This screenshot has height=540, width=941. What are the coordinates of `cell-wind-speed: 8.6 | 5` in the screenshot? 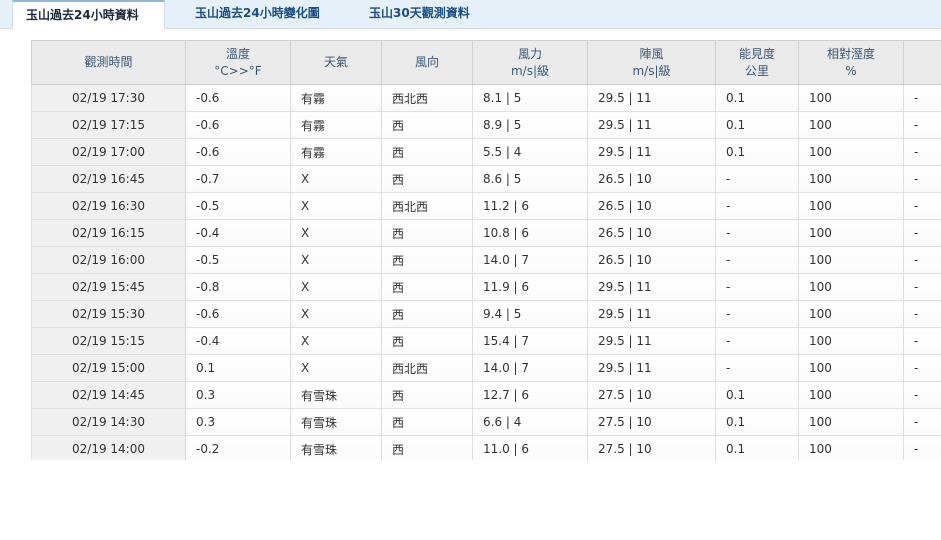 It's located at (530, 179).